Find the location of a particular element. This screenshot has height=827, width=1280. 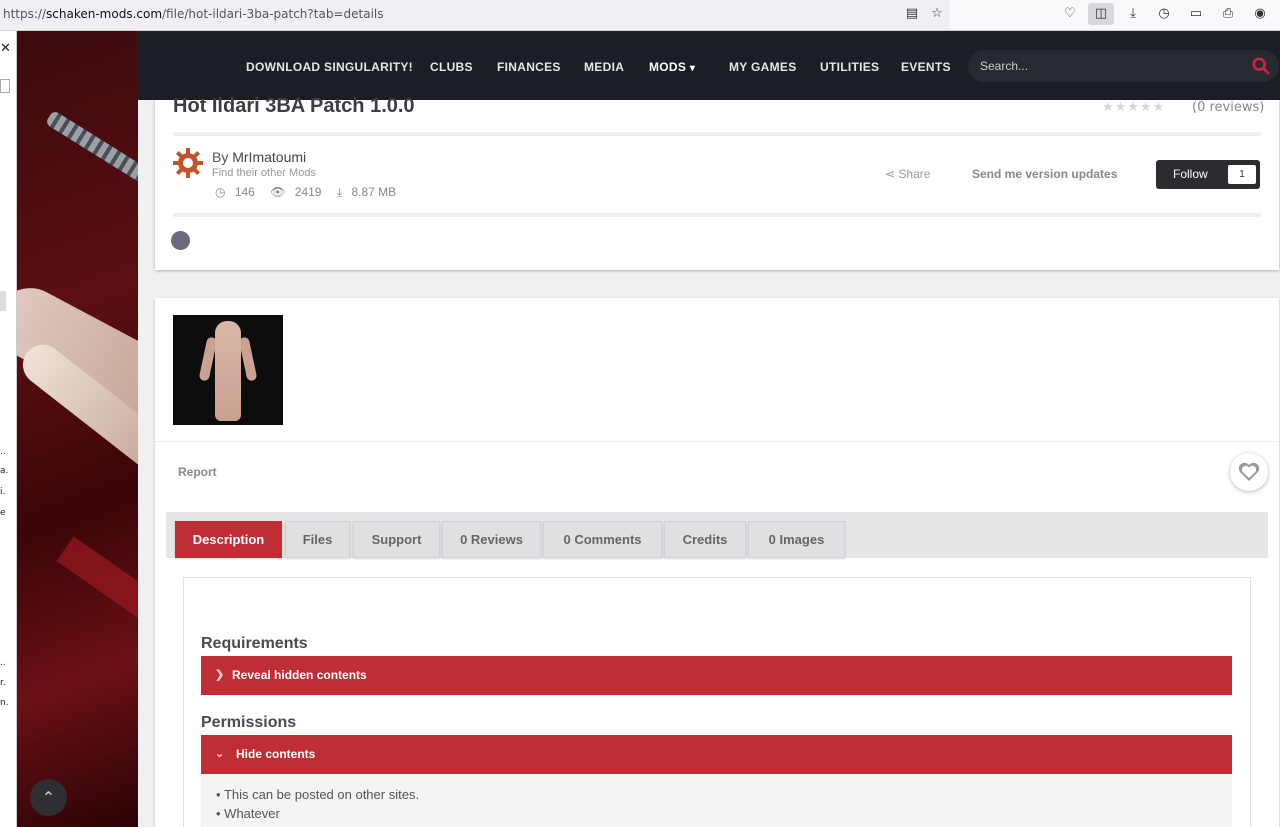

tab-credits: Credits is located at coordinates (705, 539).